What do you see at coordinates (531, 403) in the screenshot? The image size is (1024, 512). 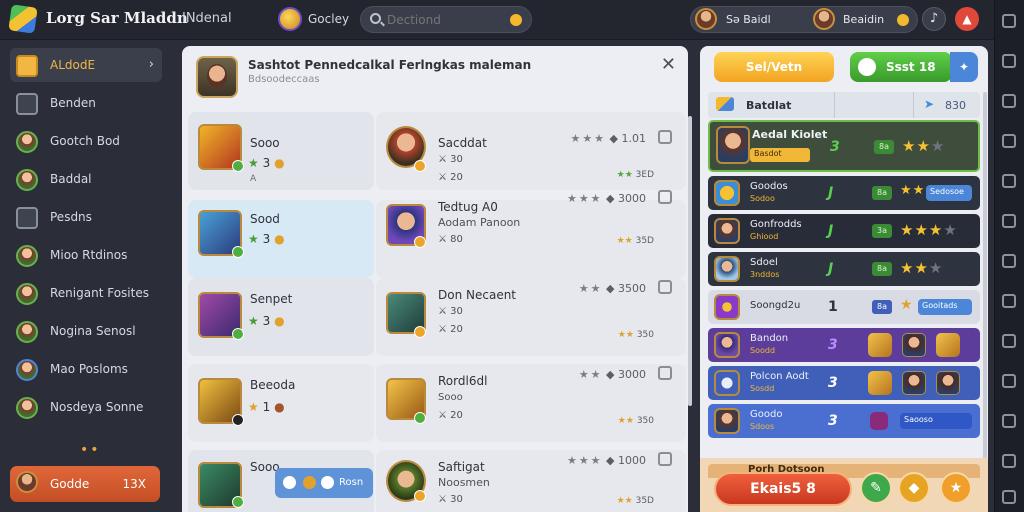 I see `hero-detail-card: Rordl6dl Sooo ⚔ 20 ★★ ◆ 3000 ★★ 350` at bounding box center [531, 403].